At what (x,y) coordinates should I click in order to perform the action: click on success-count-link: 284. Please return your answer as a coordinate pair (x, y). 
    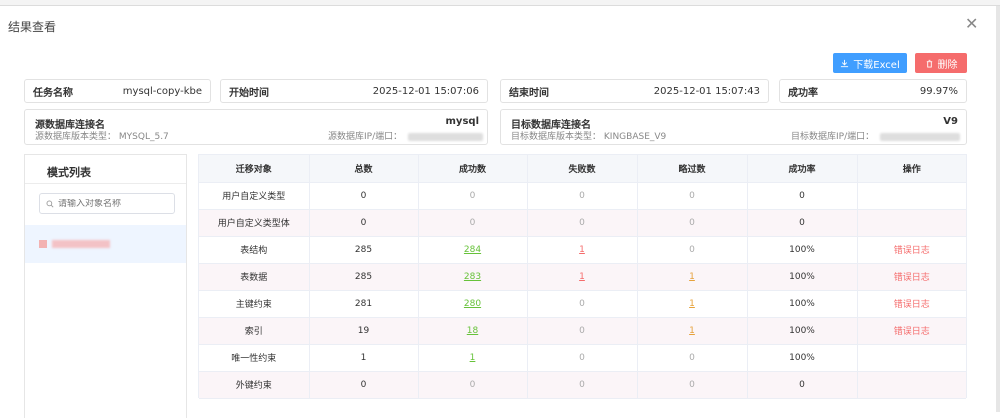
    Looking at the image, I should click on (472, 250).